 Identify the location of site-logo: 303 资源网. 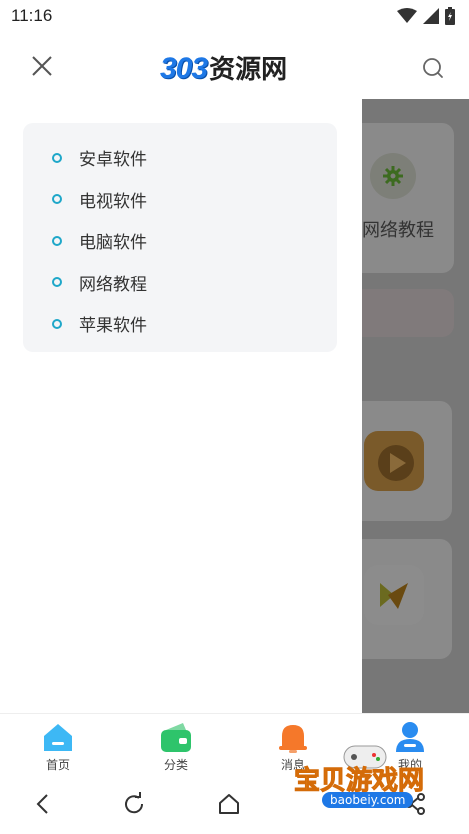
(223, 67).